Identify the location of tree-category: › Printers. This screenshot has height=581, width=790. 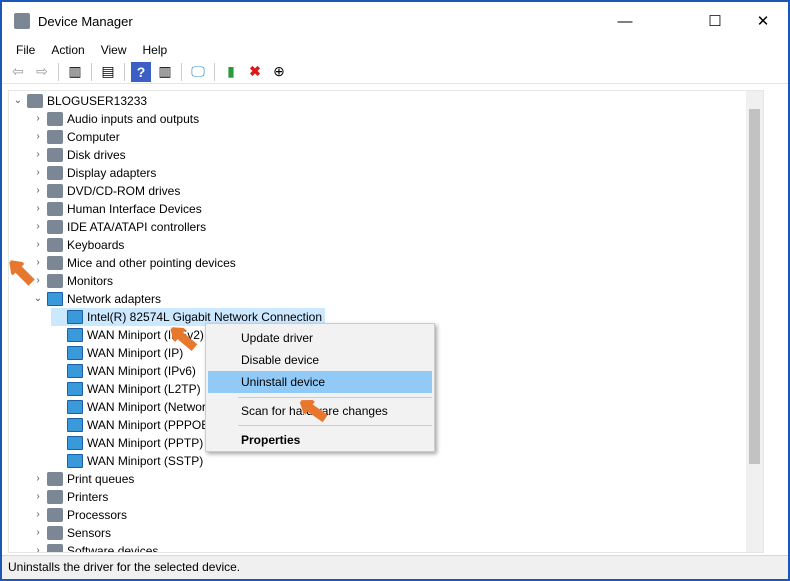
(71, 497).